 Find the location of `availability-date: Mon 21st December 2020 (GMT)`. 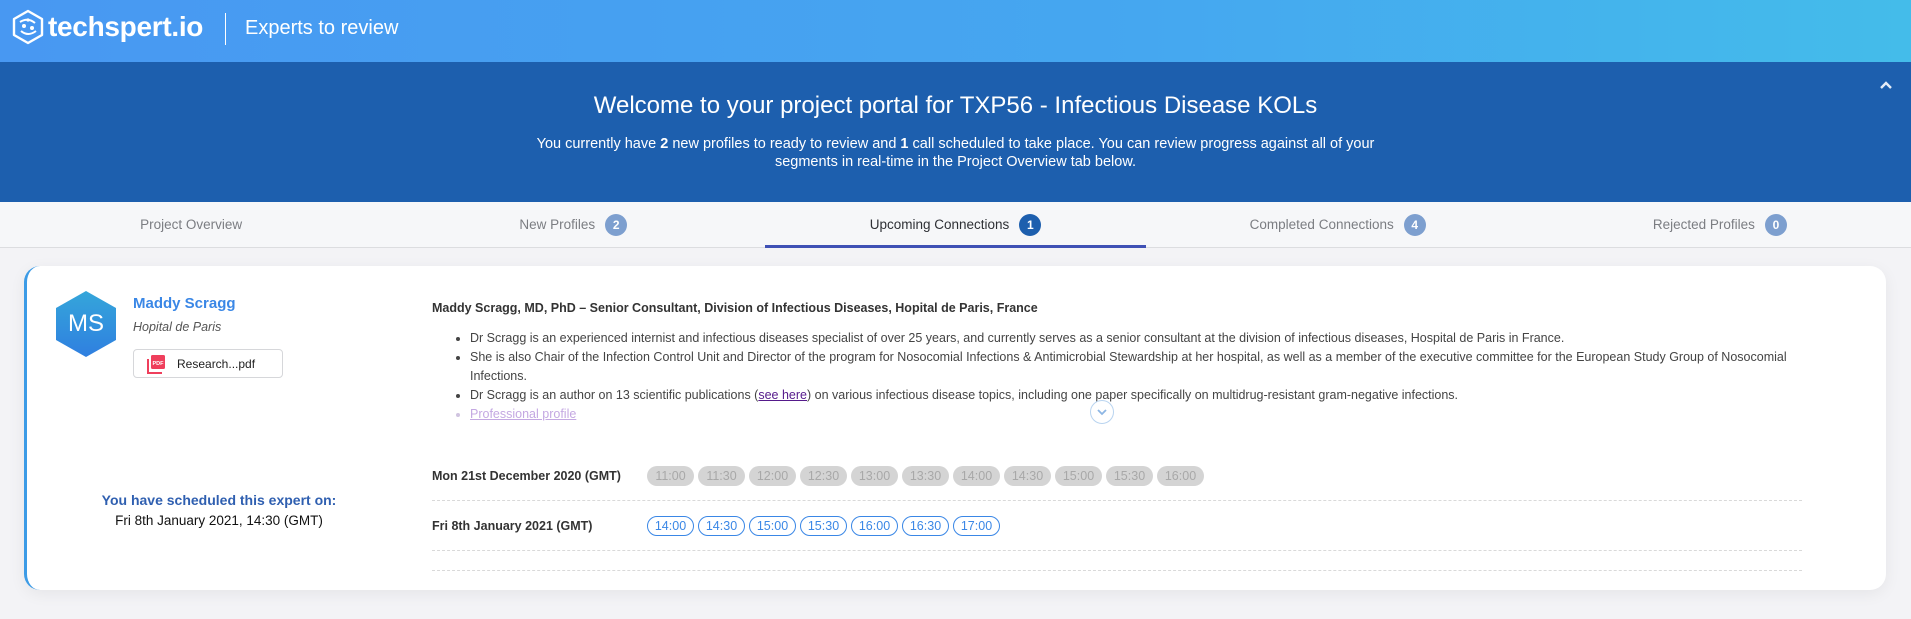

availability-date: Mon 21st December 2020 (GMT) is located at coordinates (526, 475).